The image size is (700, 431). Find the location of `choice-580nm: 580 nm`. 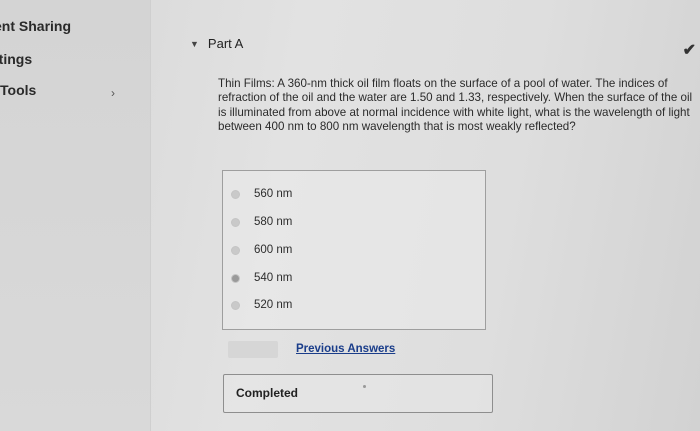

choice-580nm: 580 nm is located at coordinates (261, 222).